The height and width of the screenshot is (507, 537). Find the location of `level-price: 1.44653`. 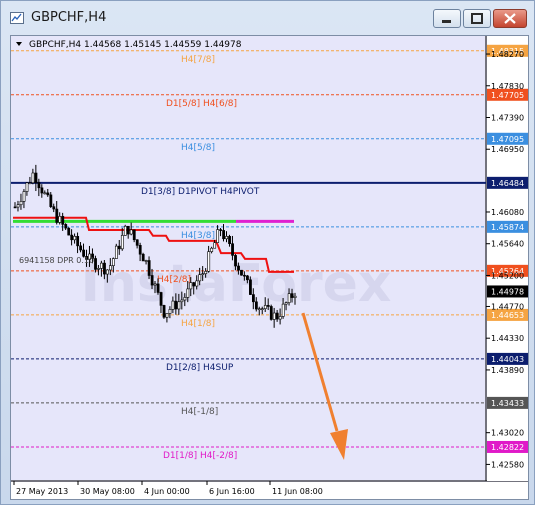

level-price: 1.44653 is located at coordinates (507, 315).